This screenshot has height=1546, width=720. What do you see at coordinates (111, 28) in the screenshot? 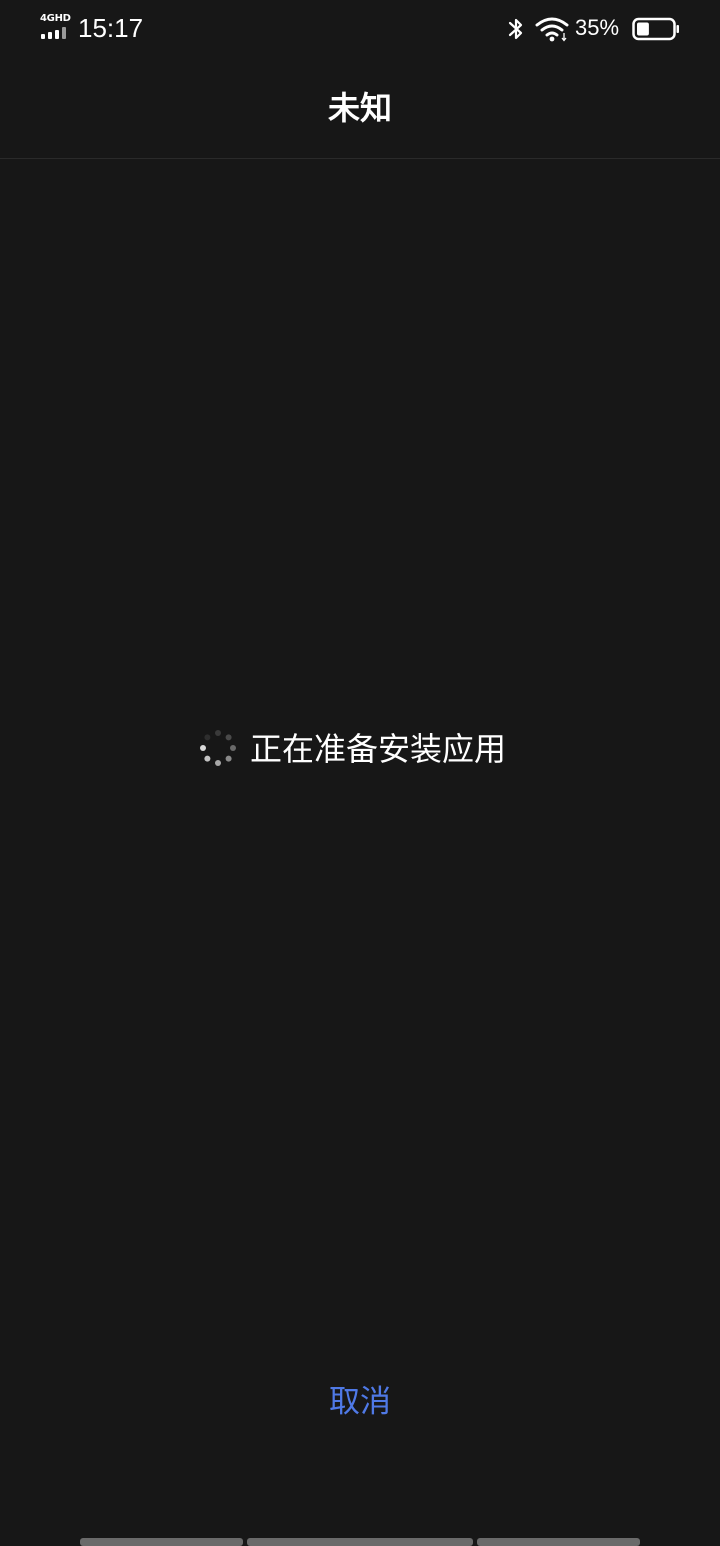
I see `clock: 15:17` at bounding box center [111, 28].